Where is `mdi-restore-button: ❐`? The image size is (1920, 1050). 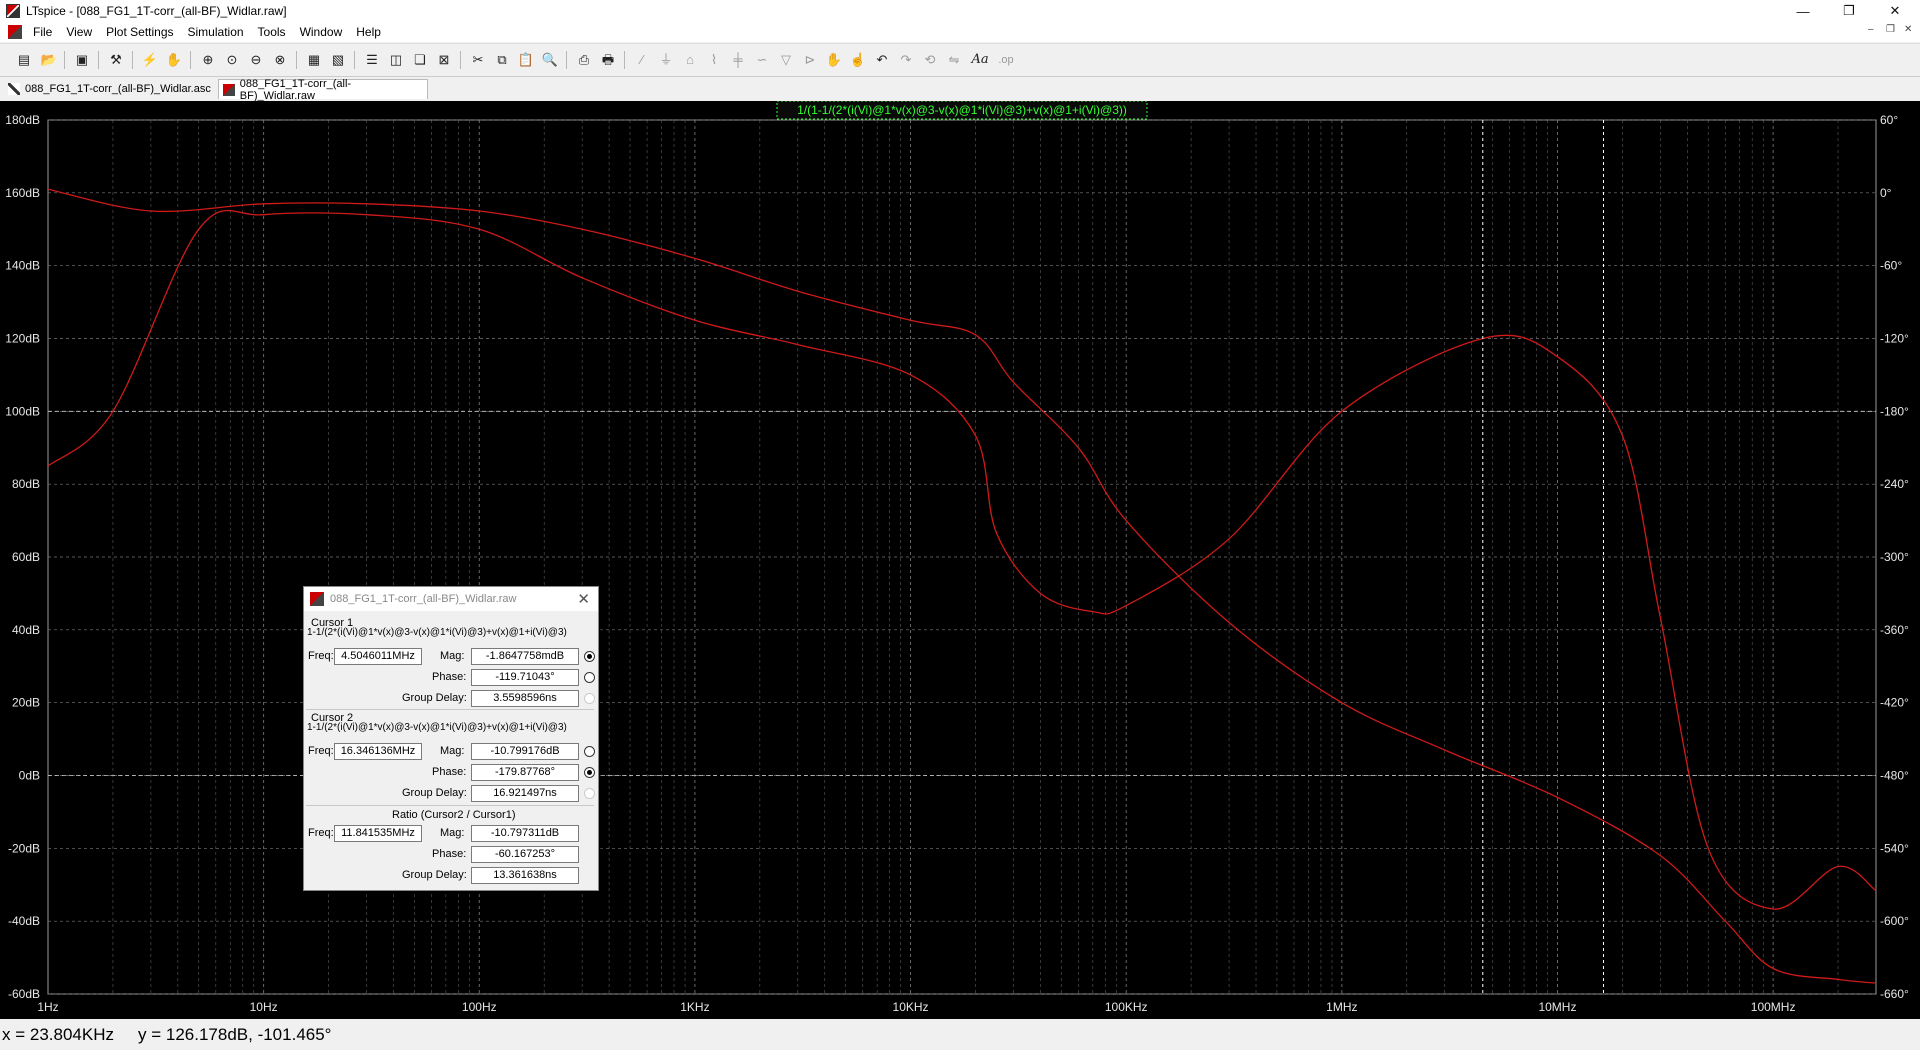 mdi-restore-button: ❐ is located at coordinates (1890, 29).